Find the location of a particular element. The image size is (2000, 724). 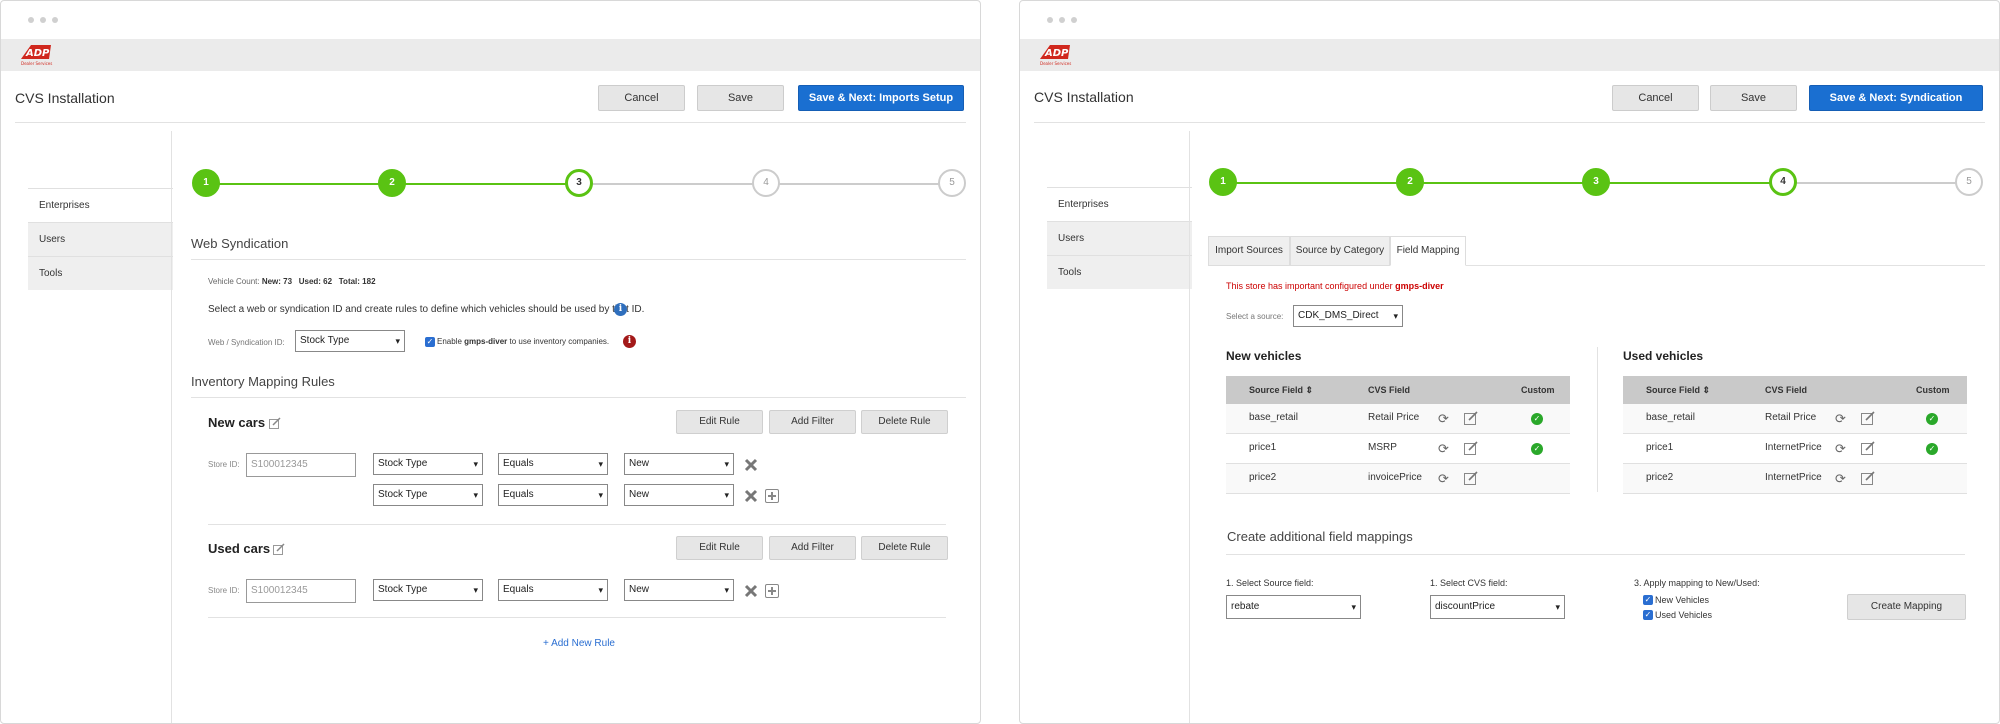

source-cell: price2 is located at coordinates (1263, 477).